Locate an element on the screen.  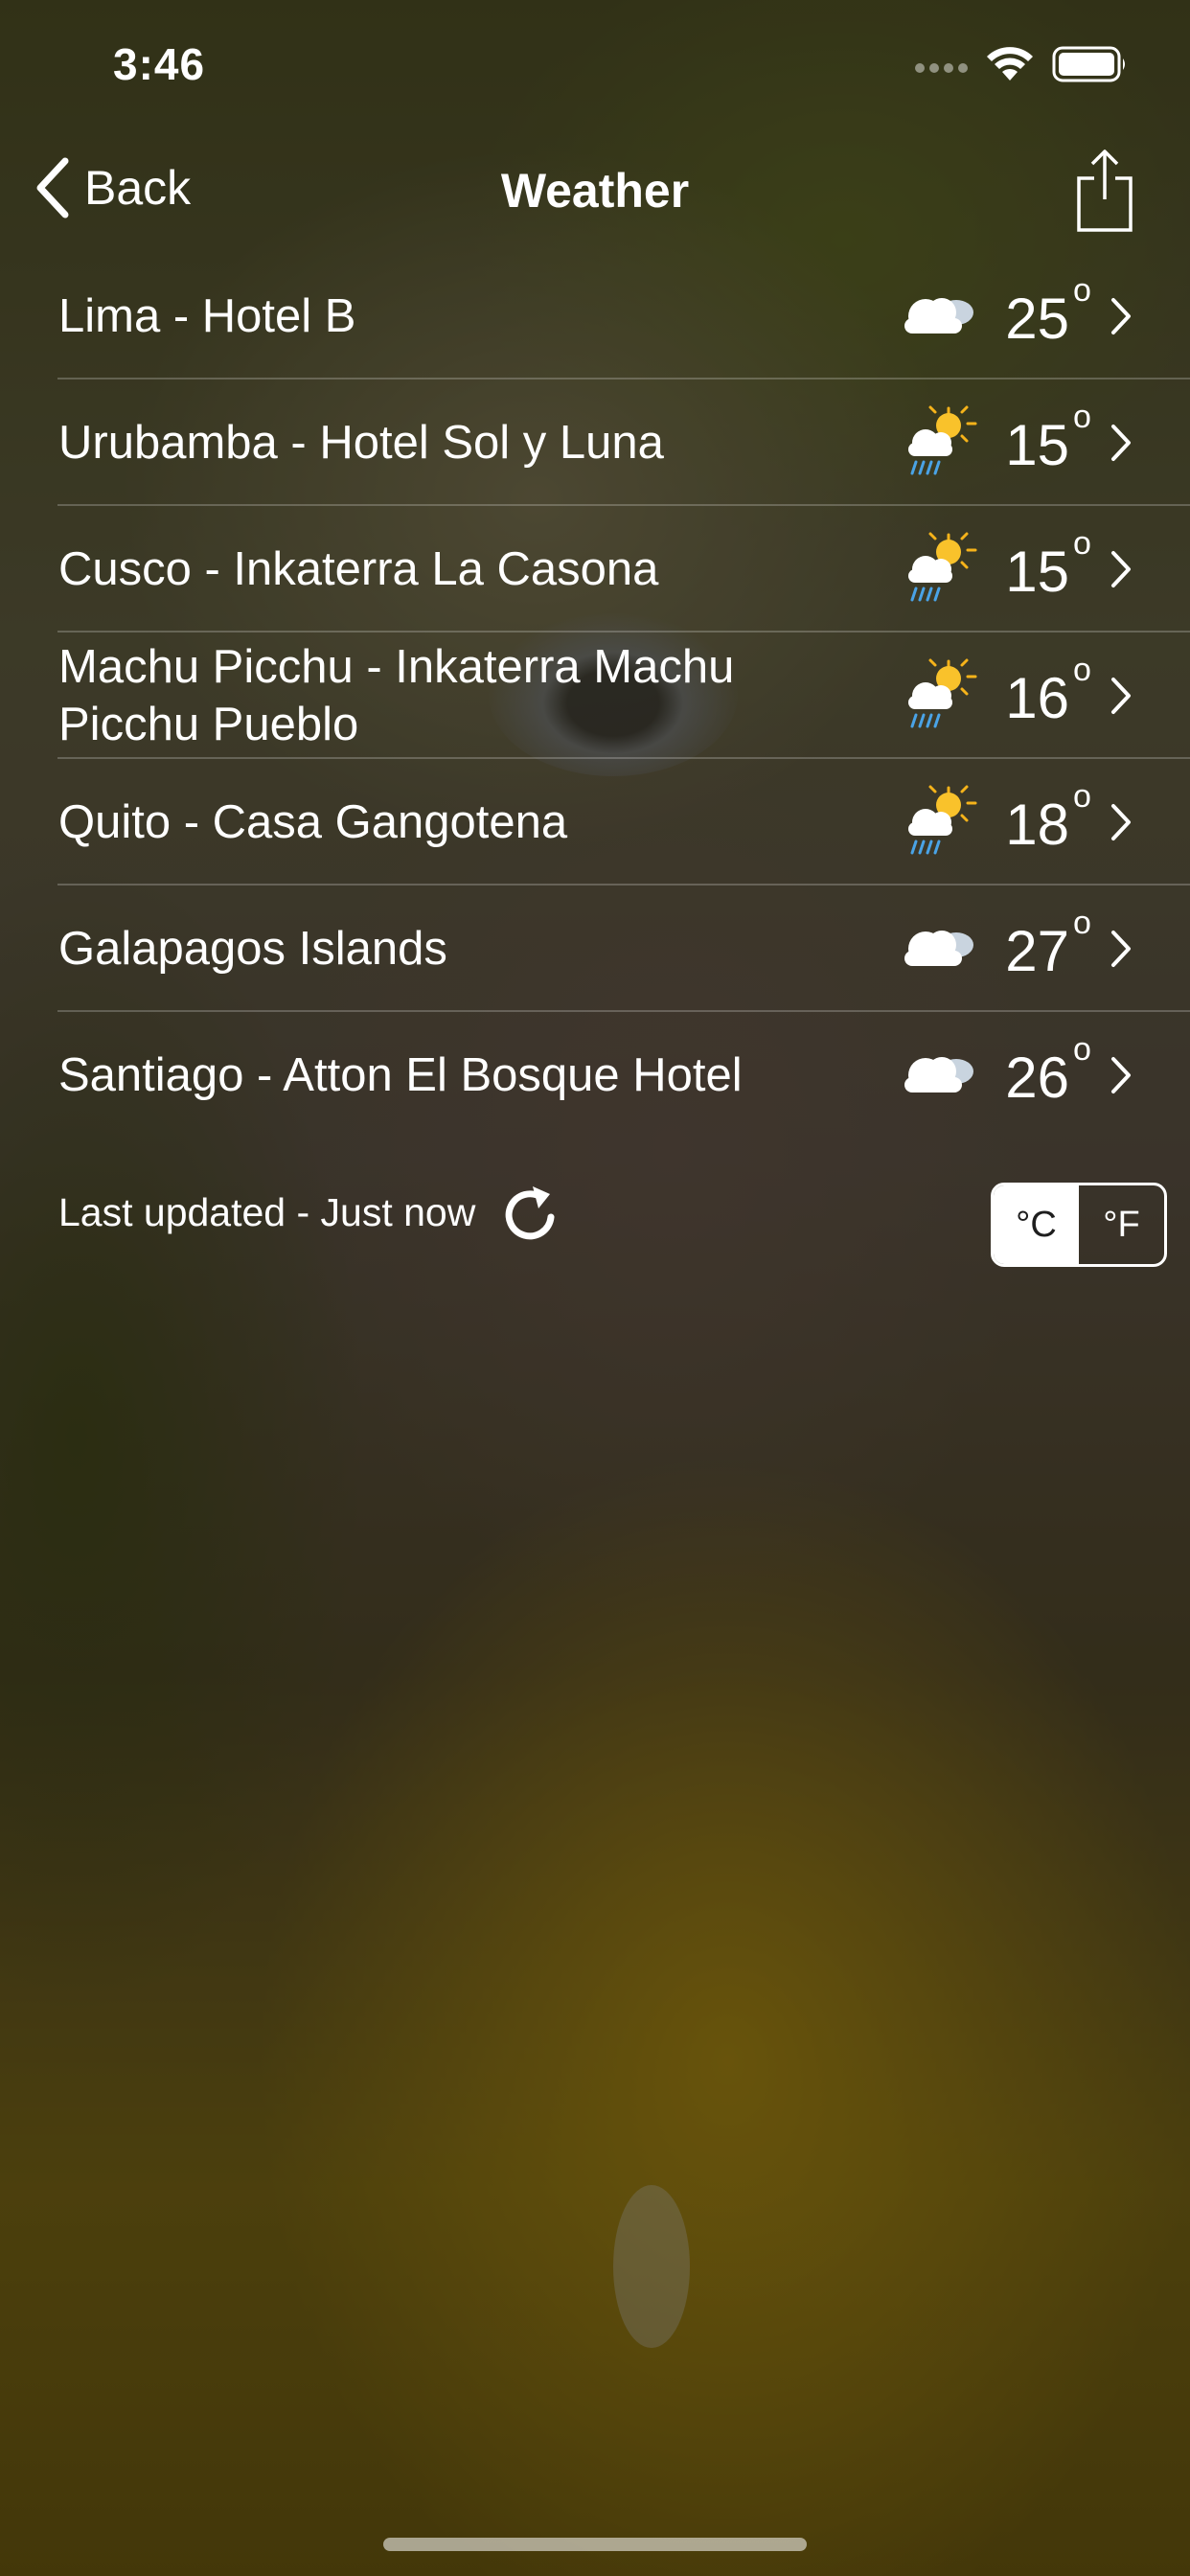
navigation-bar: Back Weather is located at coordinates (595, 187).